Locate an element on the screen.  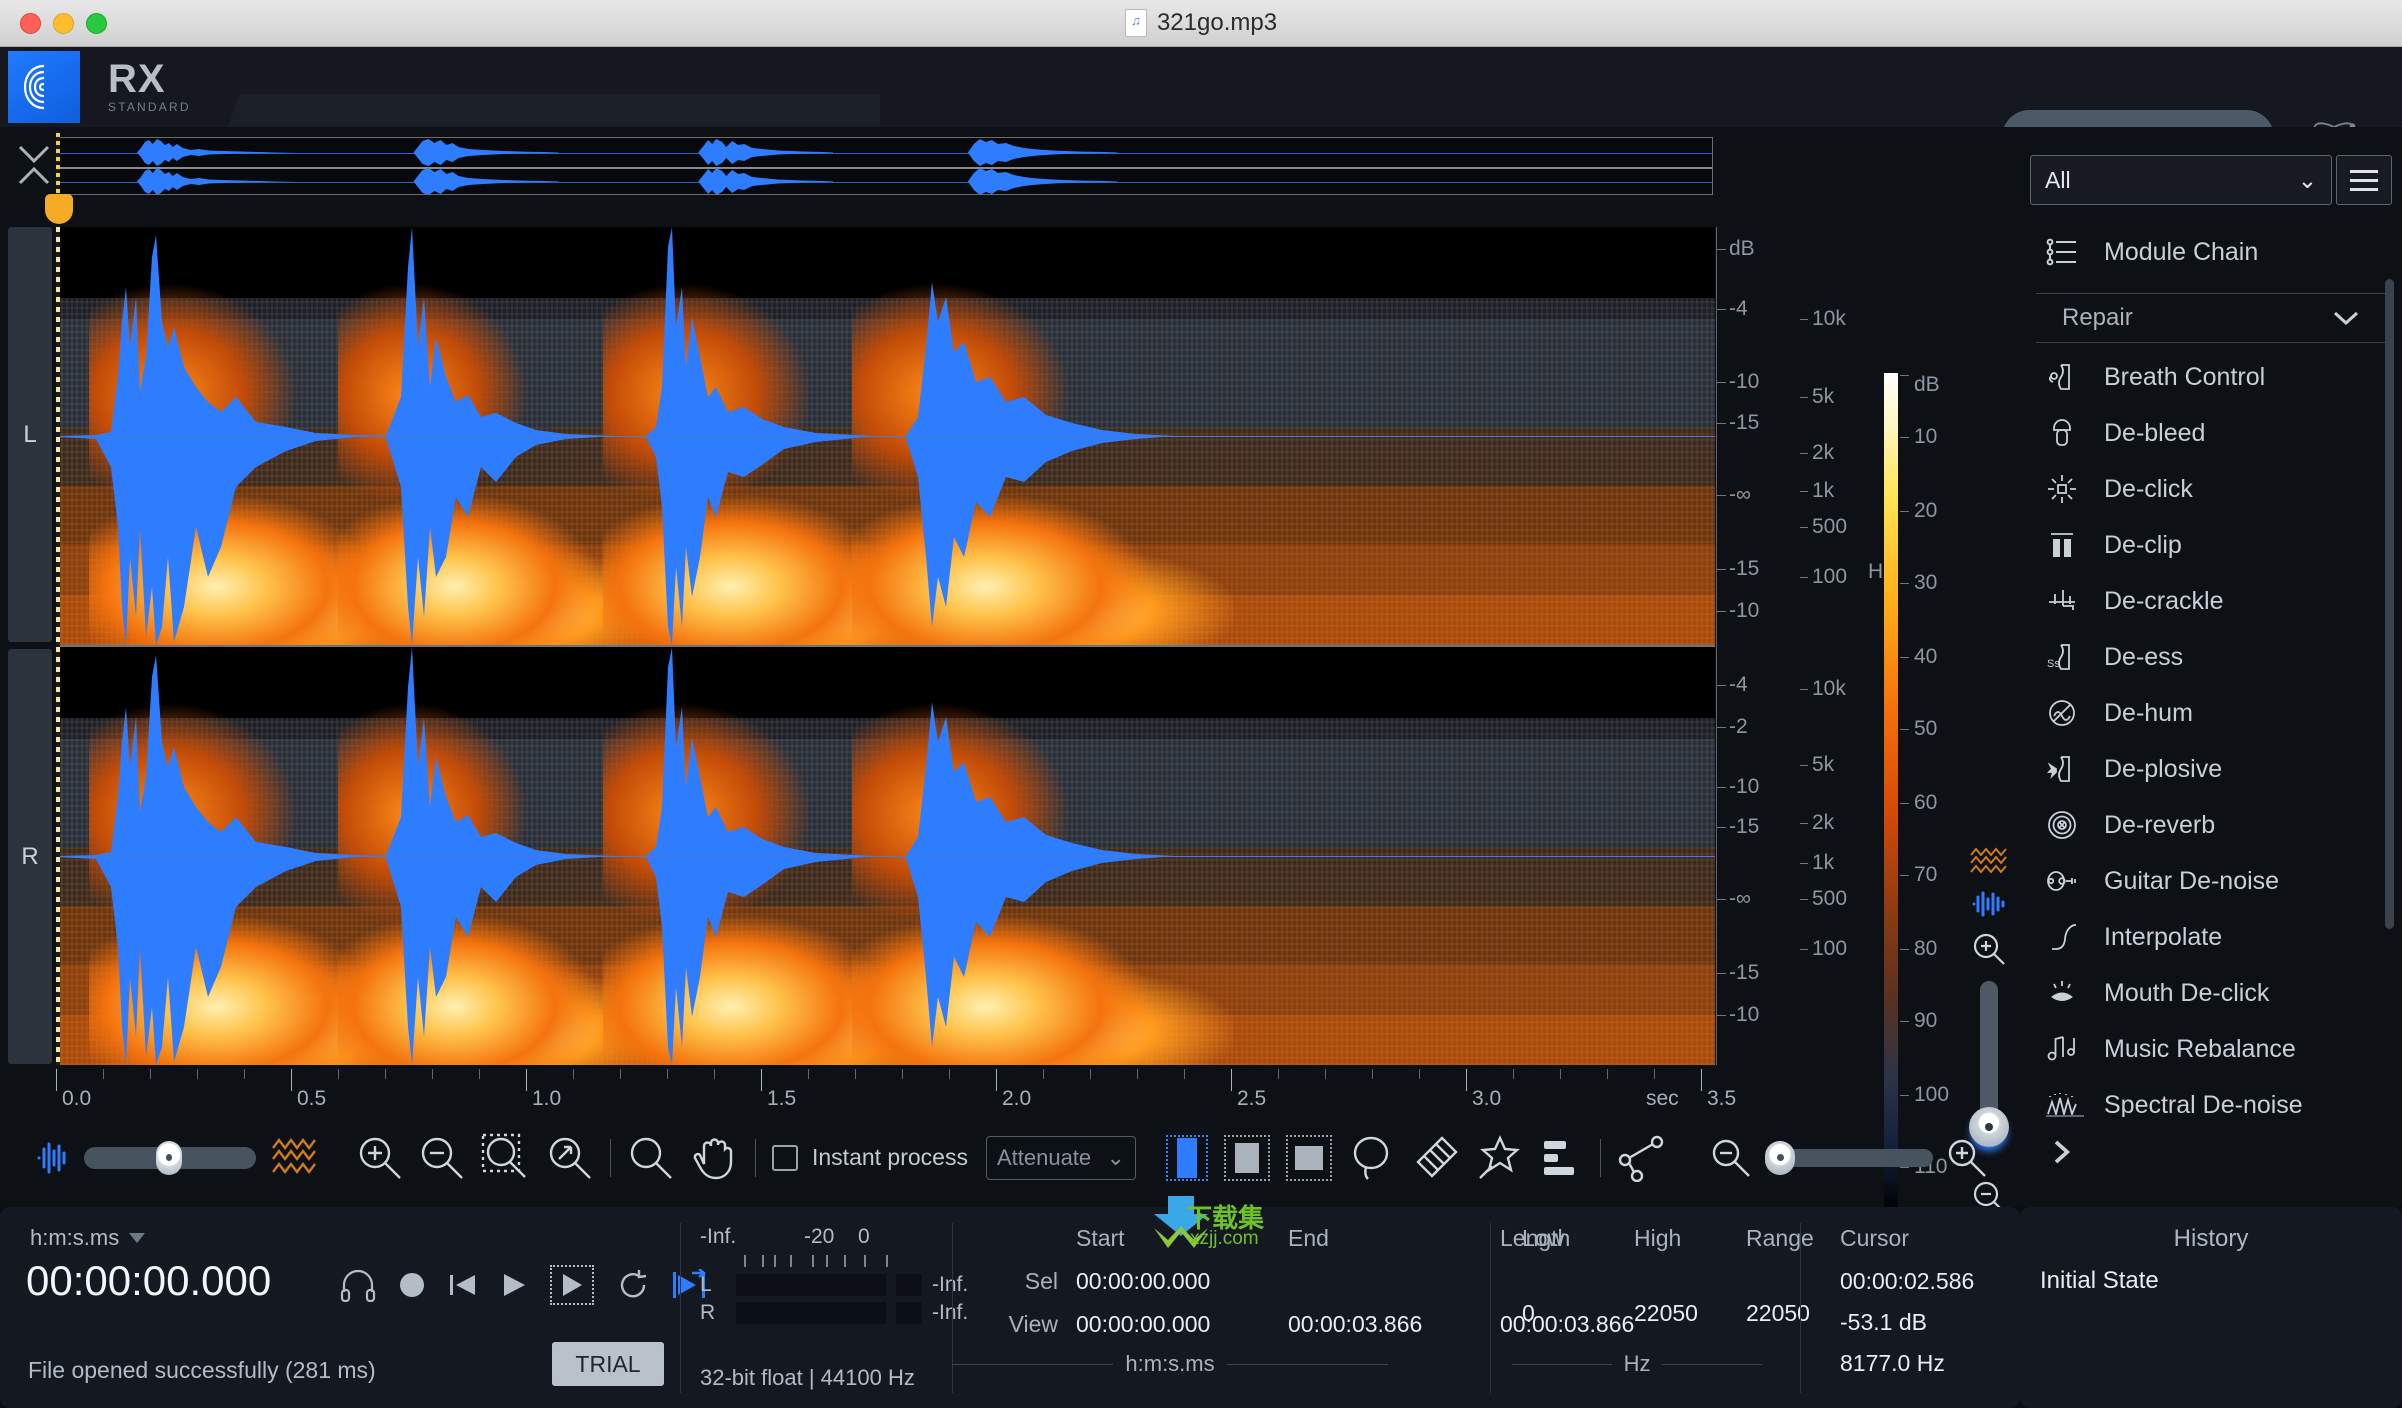
zoom-to-fit-icon is located at coordinates (570, 1158).